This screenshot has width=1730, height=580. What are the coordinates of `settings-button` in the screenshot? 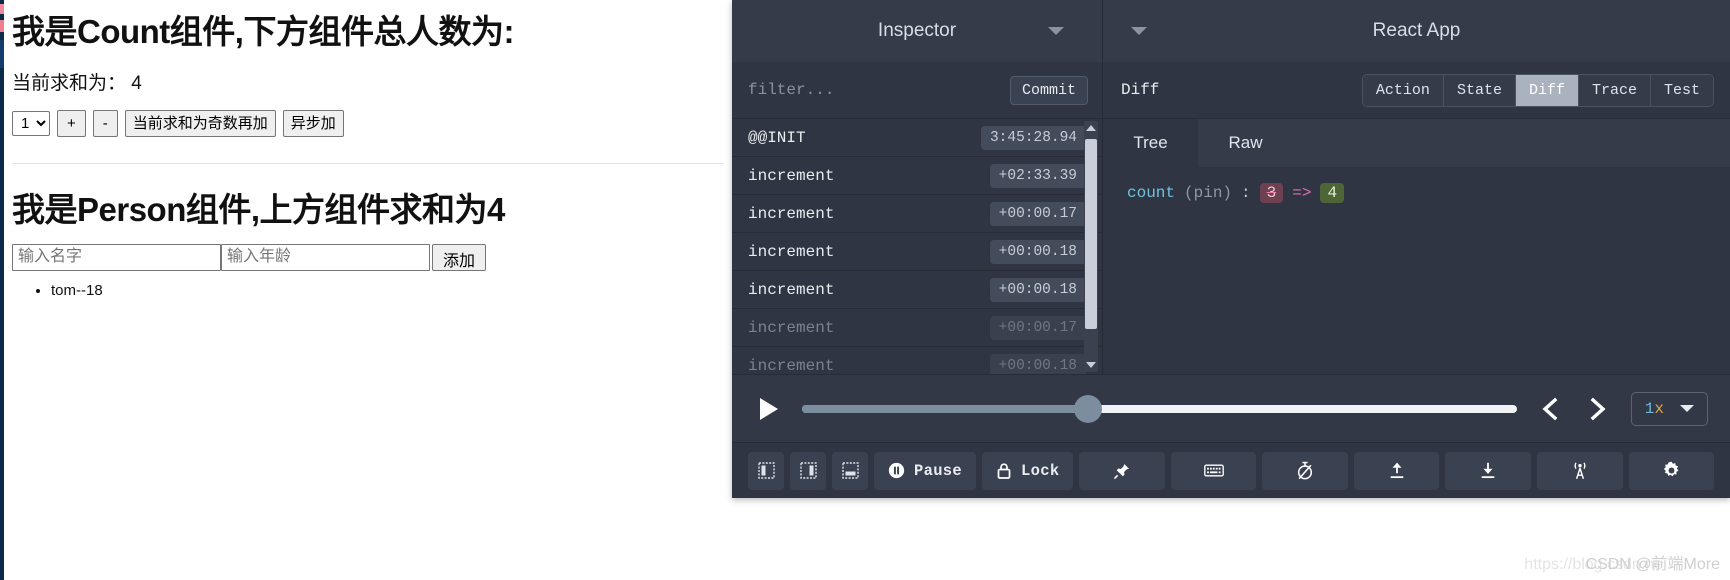 It's located at (1671, 470).